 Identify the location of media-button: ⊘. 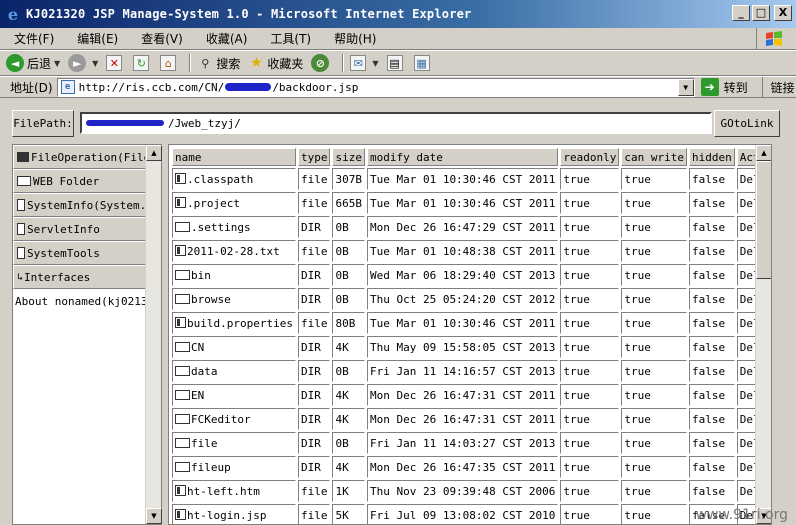
(321, 63).